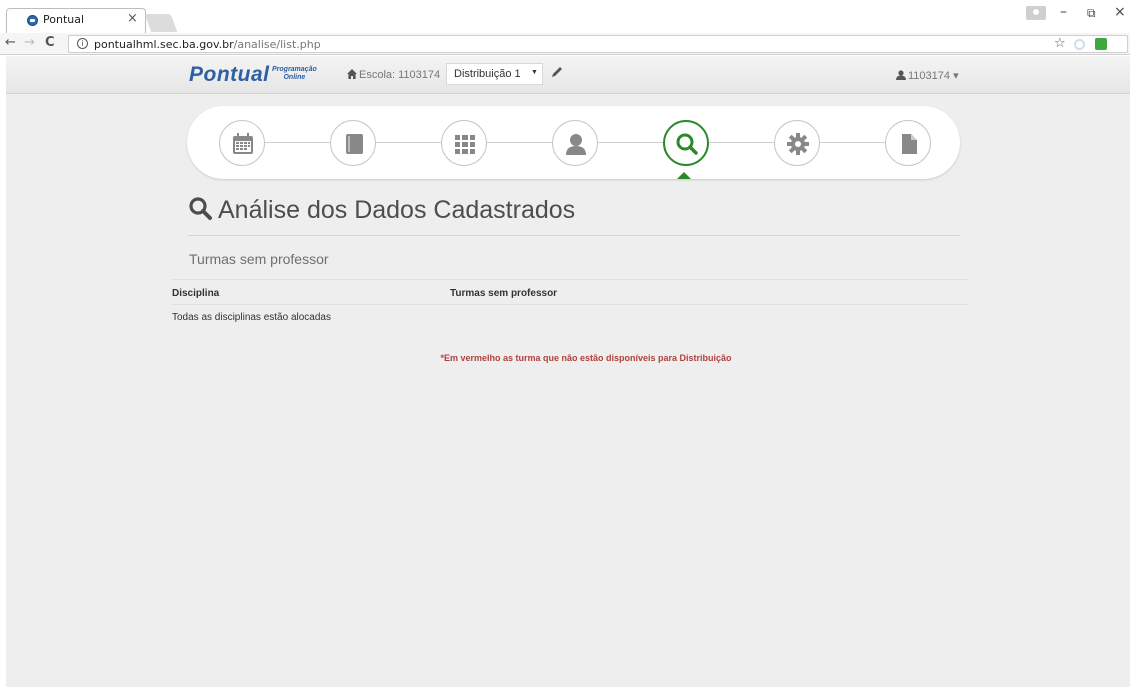 The height and width of the screenshot is (687, 1130). Describe the element at coordinates (1079, 44) in the screenshot. I see `extension-icon` at that location.